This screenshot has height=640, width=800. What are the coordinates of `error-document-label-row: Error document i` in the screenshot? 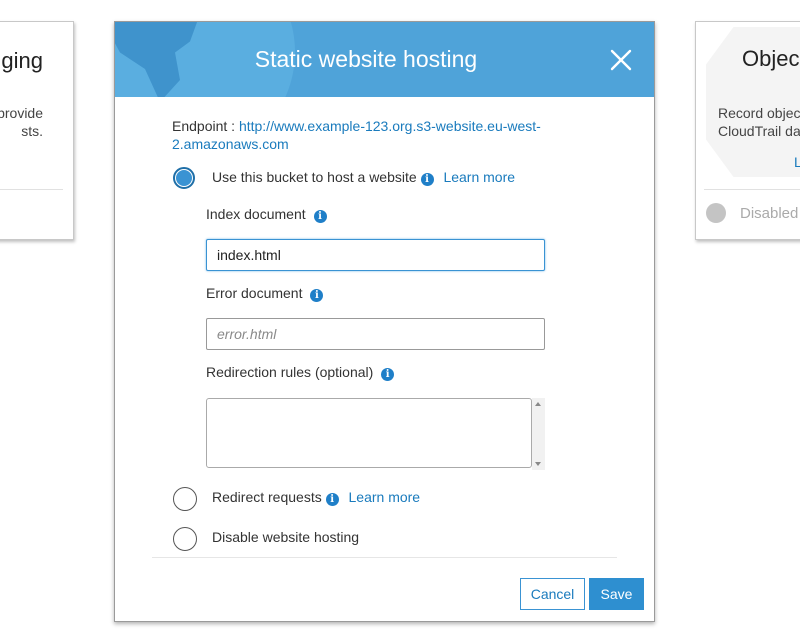 It's located at (265, 293).